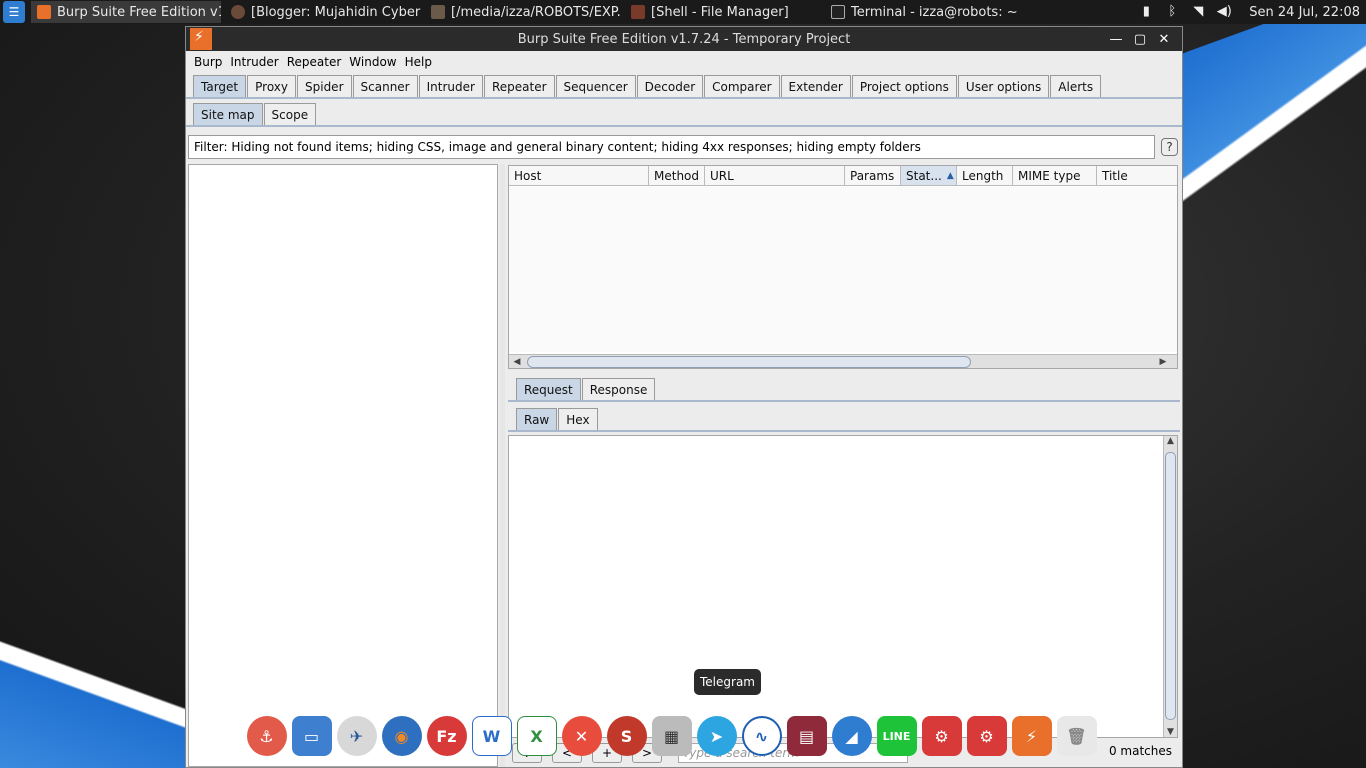 The width and height of the screenshot is (1366, 768). Describe the element at coordinates (806, 736) in the screenshot. I see `video-editor-icon: ▤` at that location.